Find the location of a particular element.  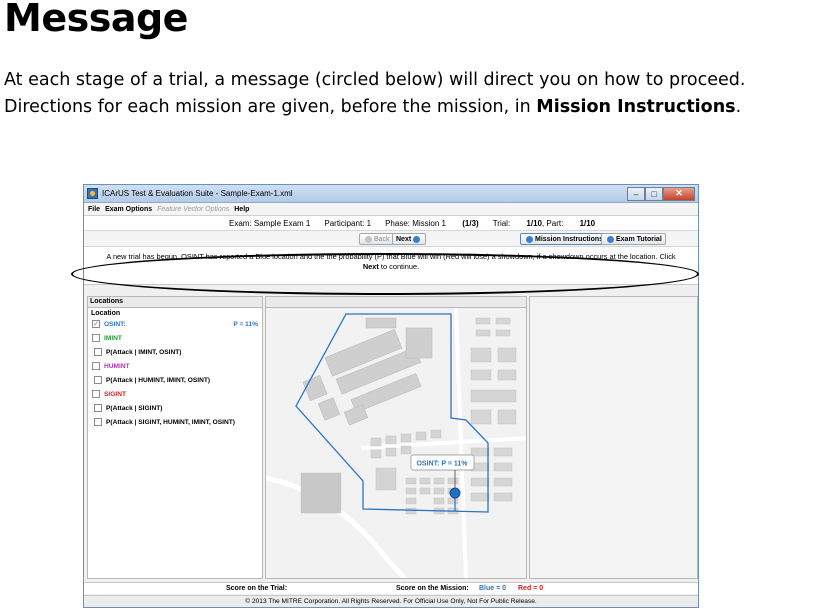

menu-help: Help is located at coordinates (241, 209).